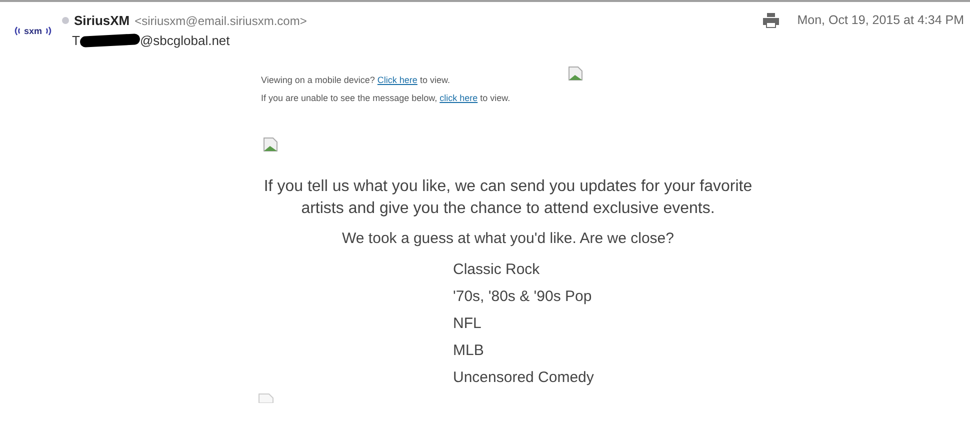 This screenshot has width=970, height=422. I want to click on notice-text: If you are unable to see the message below, click here to view., so click(386, 98).